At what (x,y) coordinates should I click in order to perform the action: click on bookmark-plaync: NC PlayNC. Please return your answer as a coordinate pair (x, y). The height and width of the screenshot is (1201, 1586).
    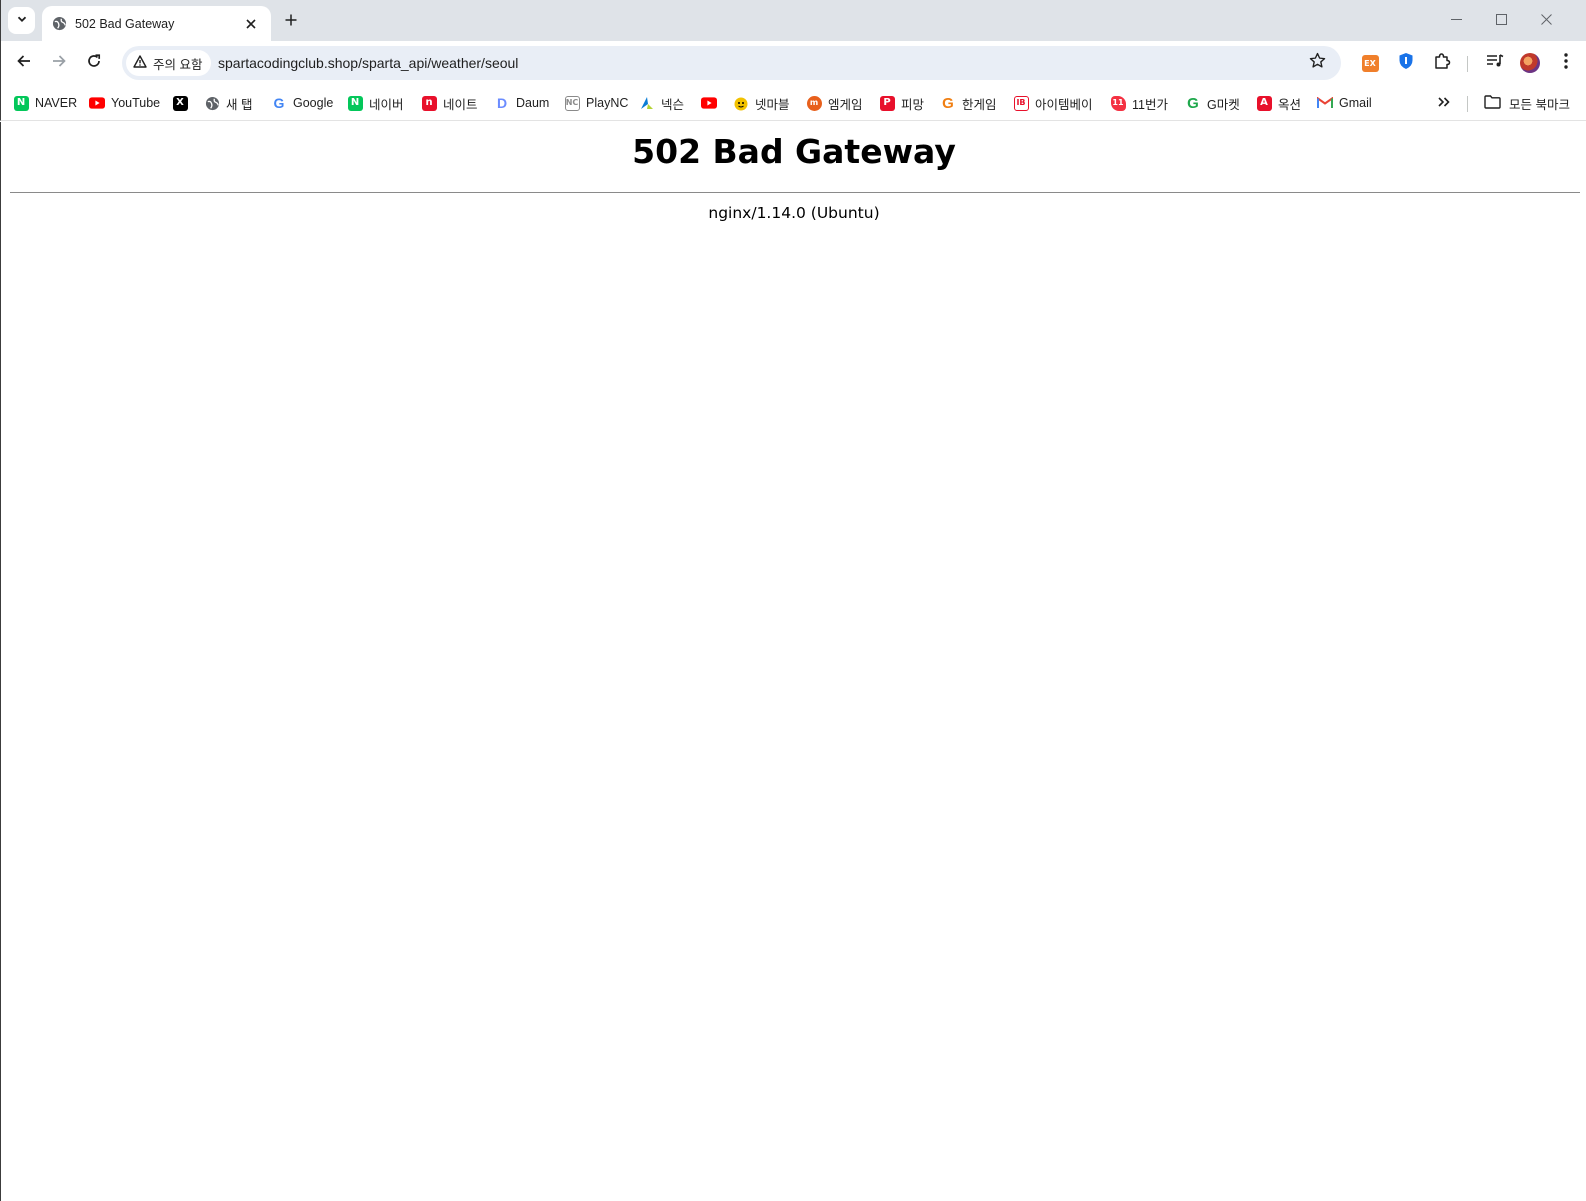
    Looking at the image, I should click on (596, 103).